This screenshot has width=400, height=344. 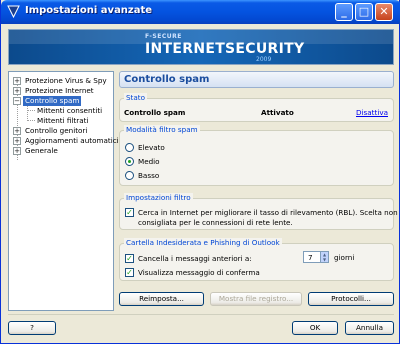 I want to click on radio-low-label: Basso, so click(x=149, y=175).